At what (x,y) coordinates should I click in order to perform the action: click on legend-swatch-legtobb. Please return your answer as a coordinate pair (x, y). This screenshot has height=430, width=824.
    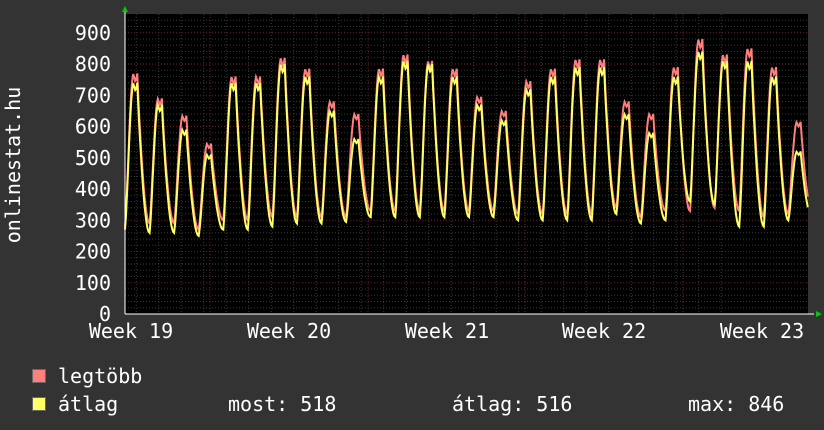
    Looking at the image, I should click on (39, 376).